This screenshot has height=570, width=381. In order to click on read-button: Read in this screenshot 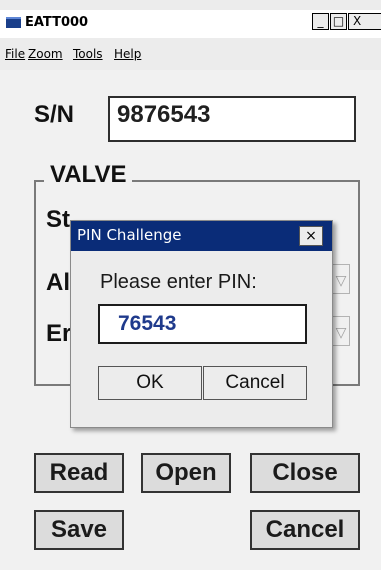, I will do `click(79, 473)`.